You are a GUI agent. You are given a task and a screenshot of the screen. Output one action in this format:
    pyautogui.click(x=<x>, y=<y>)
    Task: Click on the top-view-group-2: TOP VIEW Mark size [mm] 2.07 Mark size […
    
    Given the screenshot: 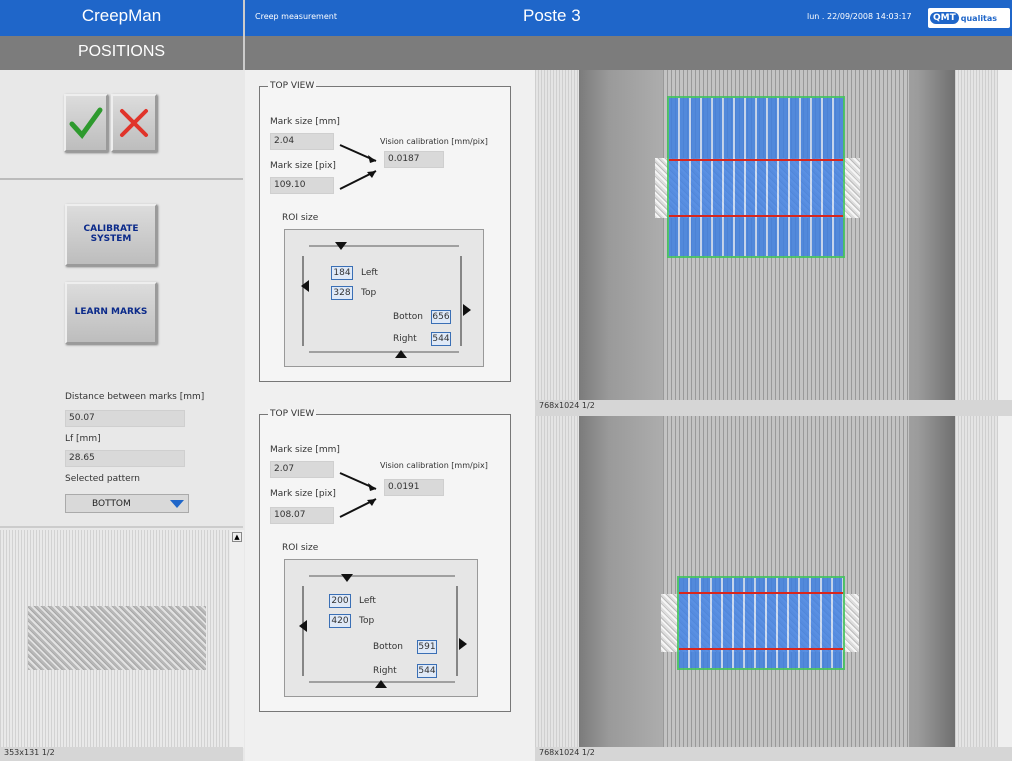 What is the action you would take?
    pyautogui.click(x=385, y=560)
    